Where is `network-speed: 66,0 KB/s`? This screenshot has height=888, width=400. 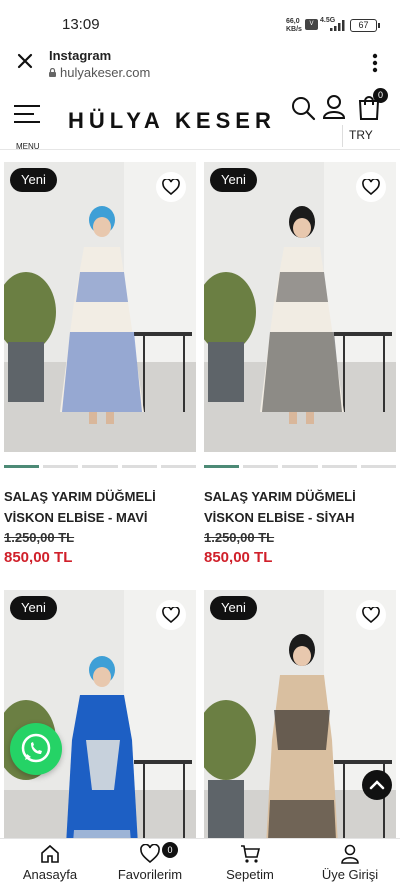
network-speed: 66,0 KB/s is located at coordinates (294, 26).